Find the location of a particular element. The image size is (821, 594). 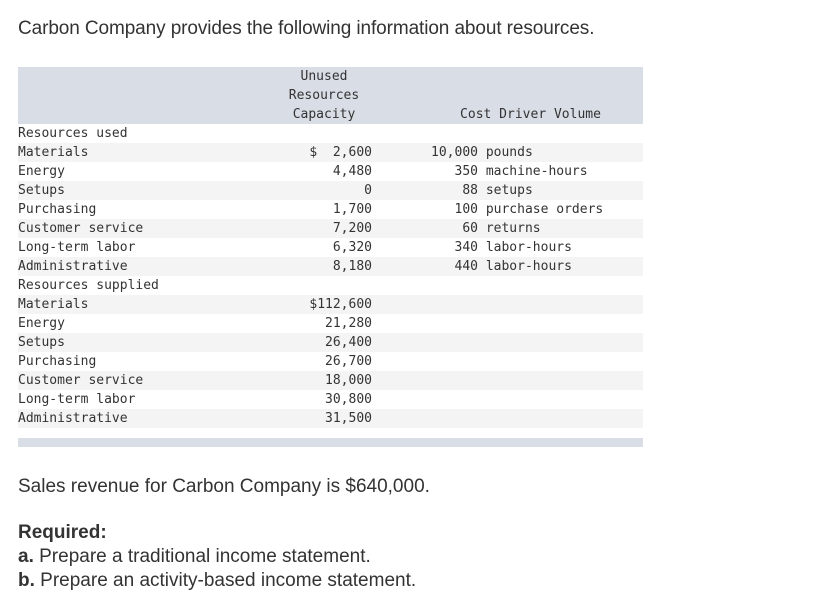

driver-quantity: 88 is located at coordinates (470, 190).